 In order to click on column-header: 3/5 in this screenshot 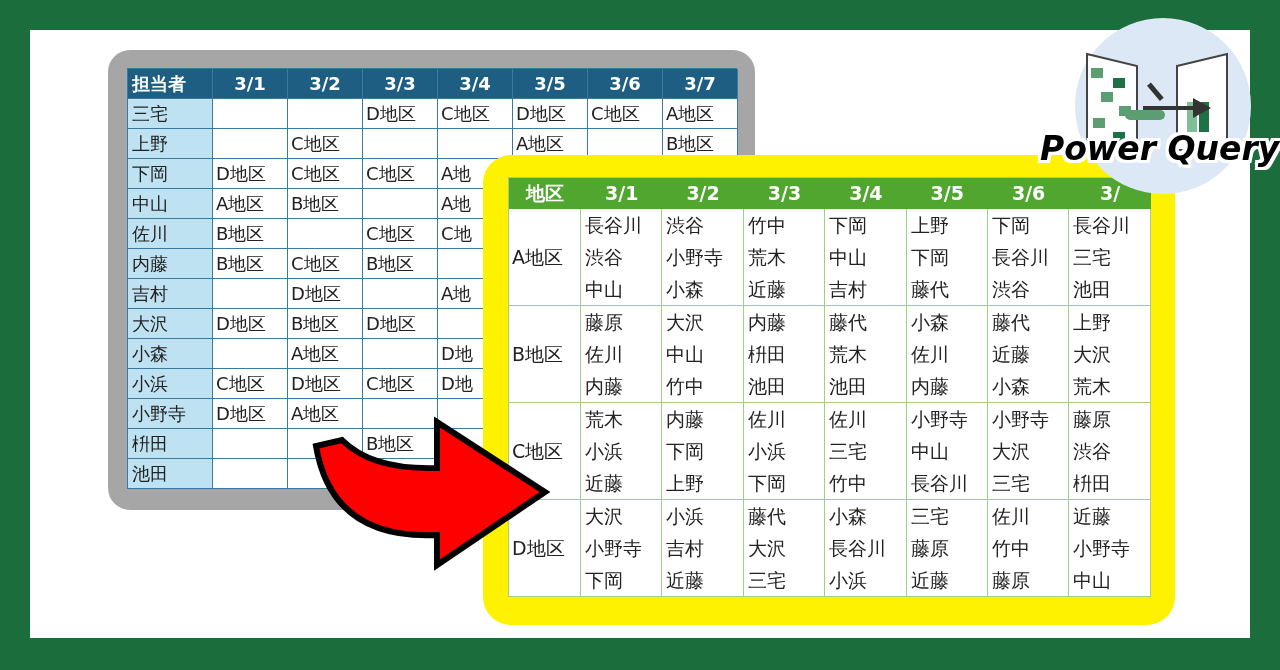, I will do `click(947, 193)`.